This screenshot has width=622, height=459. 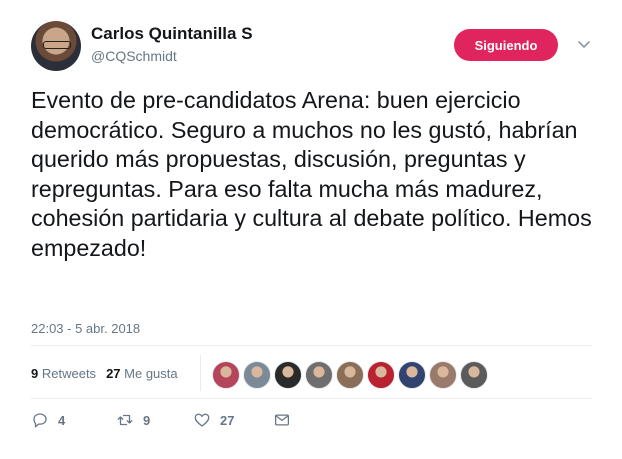 What do you see at coordinates (73, 420) in the screenshot?
I see `reply-action: 4` at bounding box center [73, 420].